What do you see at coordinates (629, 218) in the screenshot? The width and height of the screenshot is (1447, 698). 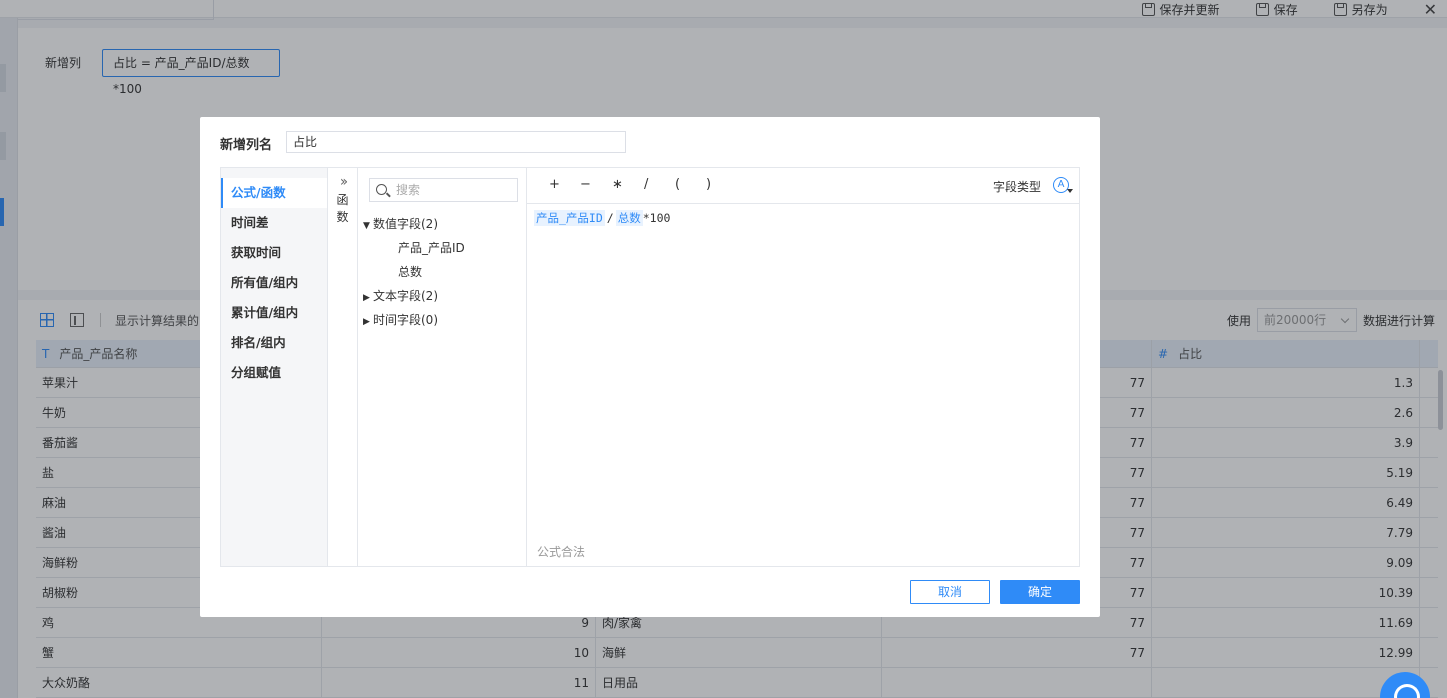 I see `formula-field-token: 总数` at bounding box center [629, 218].